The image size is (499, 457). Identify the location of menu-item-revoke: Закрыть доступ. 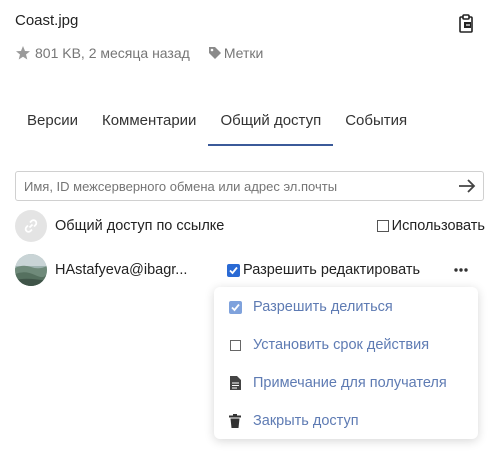
(346, 421).